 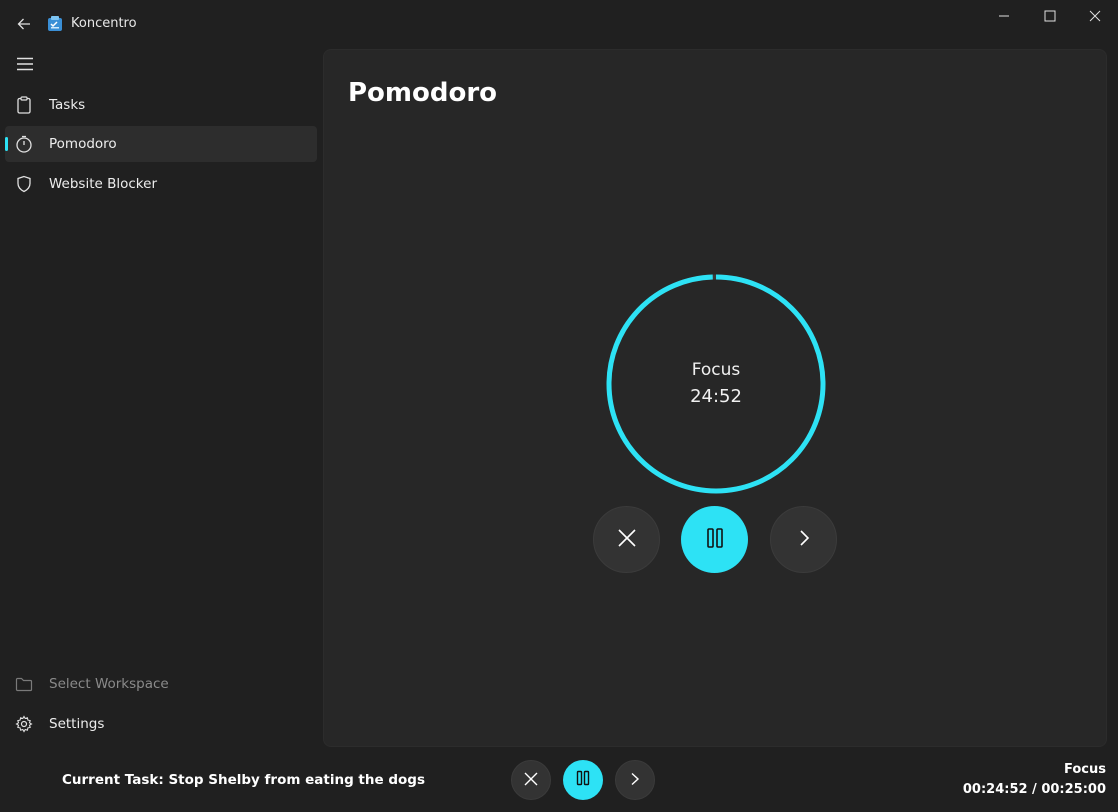 What do you see at coordinates (67, 105) in the screenshot?
I see `sidebar-item-label: Tasks` at bounding box center [67, 105].